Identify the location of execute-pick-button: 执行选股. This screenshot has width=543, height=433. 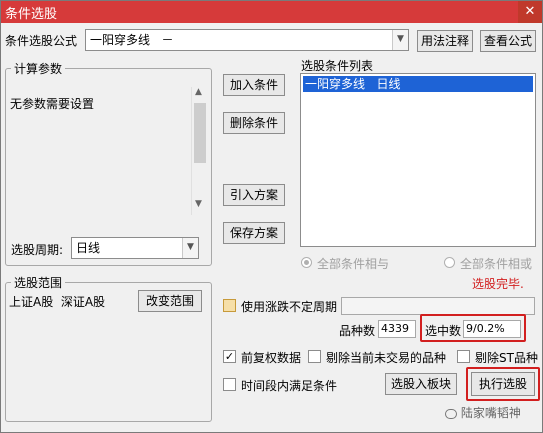
(503, 384).